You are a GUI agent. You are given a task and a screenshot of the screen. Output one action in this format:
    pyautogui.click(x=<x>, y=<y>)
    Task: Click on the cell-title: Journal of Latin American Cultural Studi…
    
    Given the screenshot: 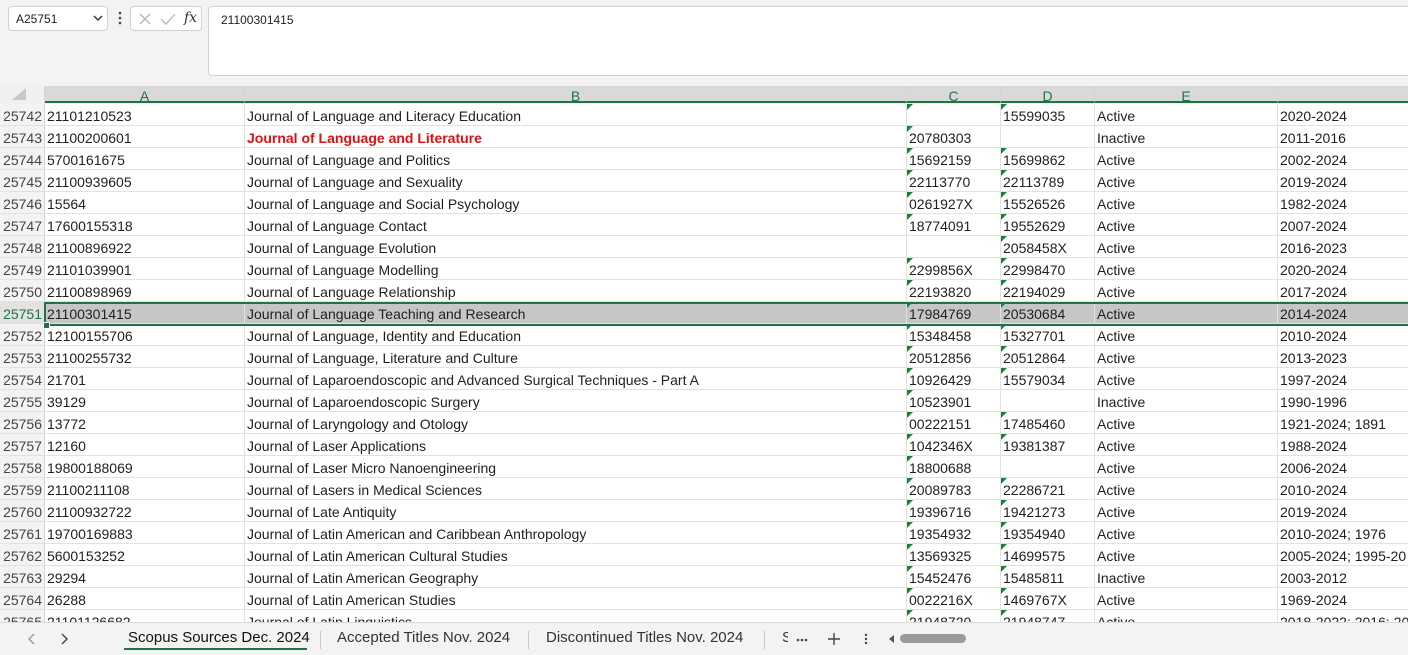 What is the action you would take?
    pyautogui.click(x=576, y=554)
    